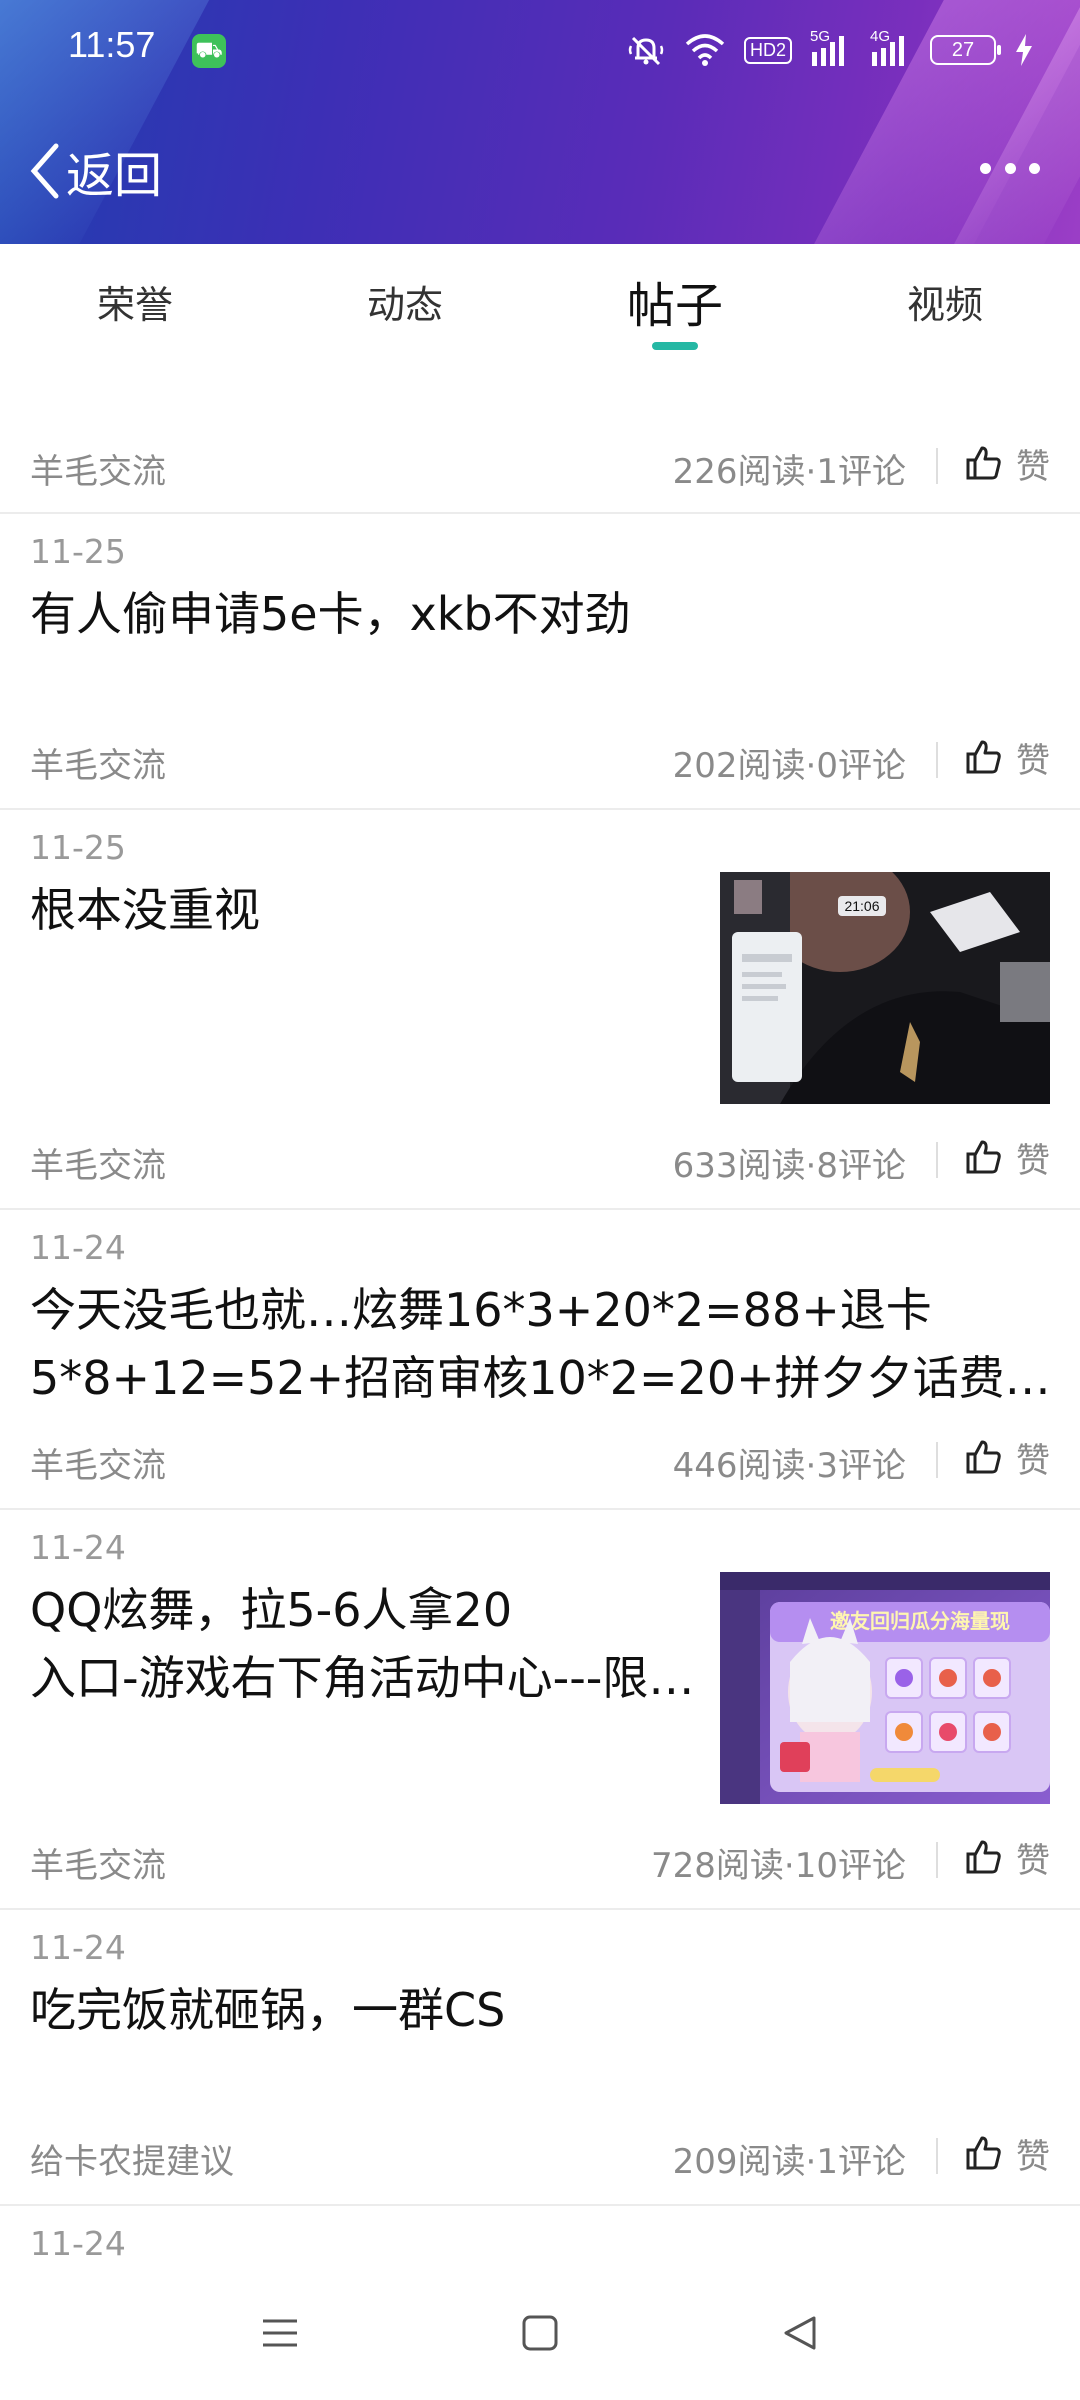 This screenshot has height=2400, width=1080. Describe the element at coordinates (646, 51) in the screenshot. I see `mute-bell-icon` at that location.